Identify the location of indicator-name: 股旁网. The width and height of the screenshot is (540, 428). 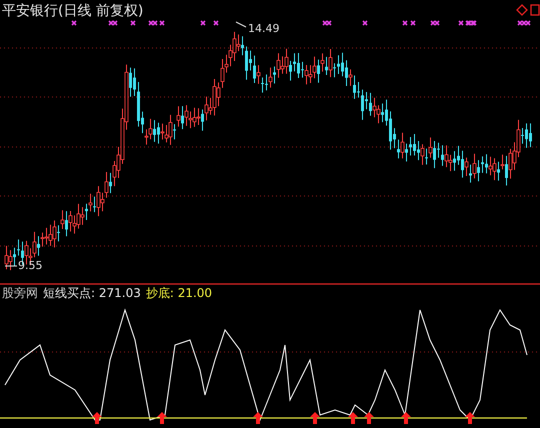
(20, 293).